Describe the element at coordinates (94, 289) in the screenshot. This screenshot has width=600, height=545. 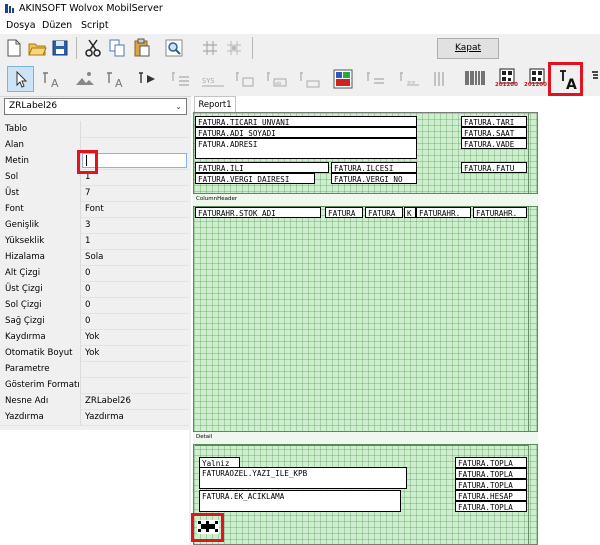
I see `property-row: Üst Çizgi 0` at that location.